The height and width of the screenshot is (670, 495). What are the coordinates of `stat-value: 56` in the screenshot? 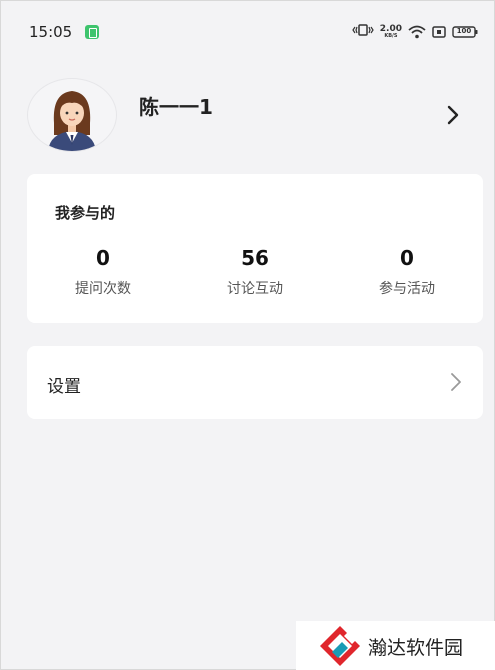 It's located at (255, 258).